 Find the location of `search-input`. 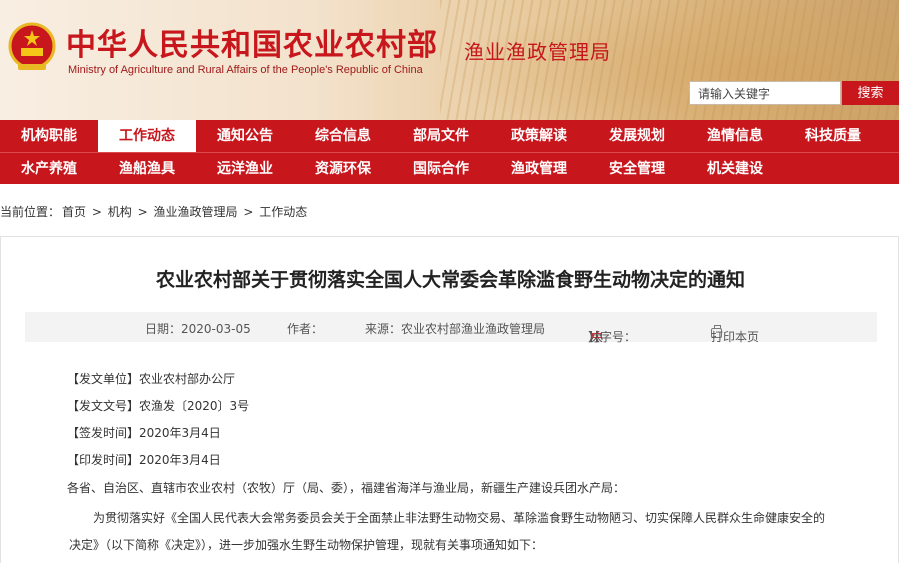

search-input is located at coordinates (765, 93).